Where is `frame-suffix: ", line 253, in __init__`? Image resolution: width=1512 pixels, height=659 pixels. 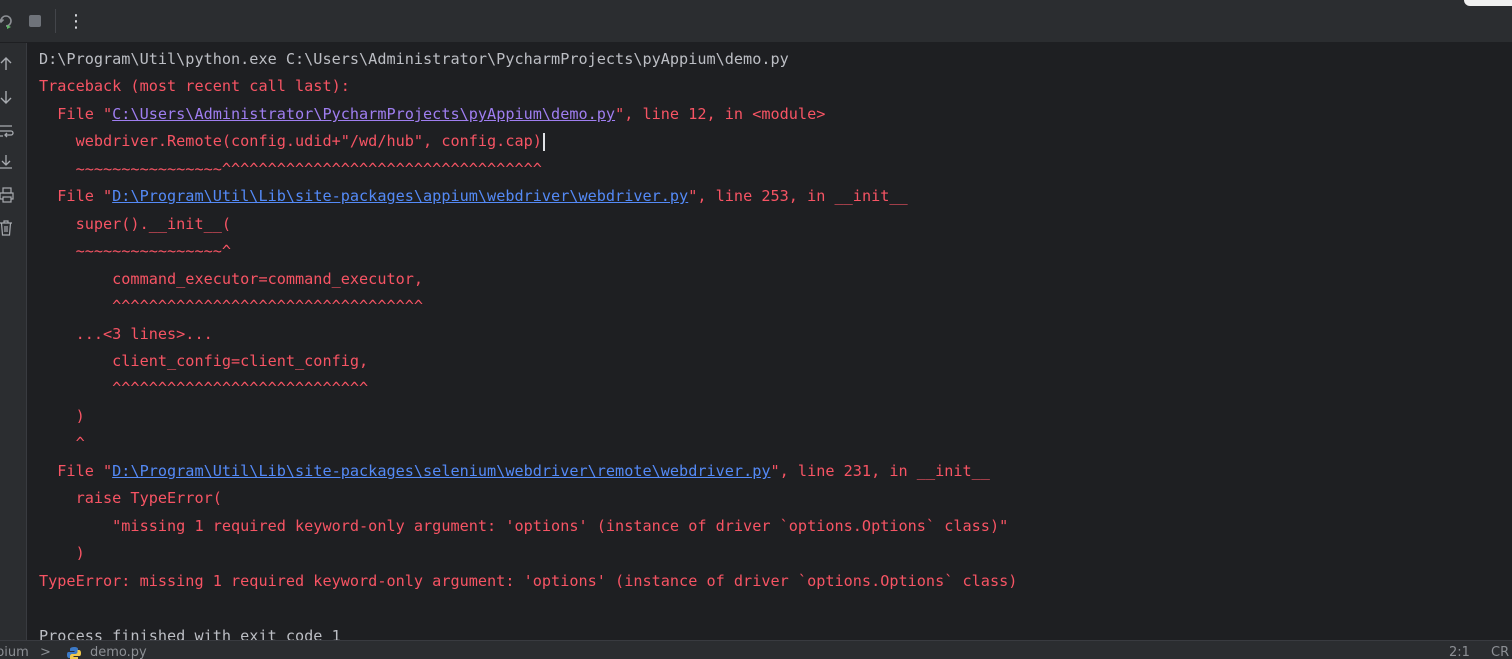
frame-suffix: ", line 253, in __init__ is located at coordinates (798, 196).